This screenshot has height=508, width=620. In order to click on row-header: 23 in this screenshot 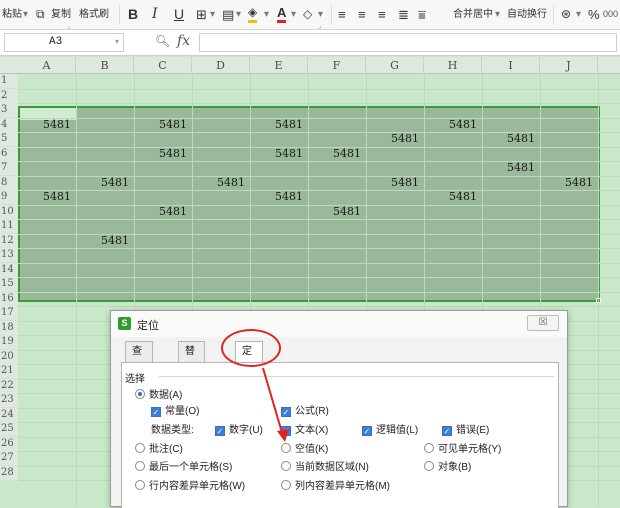, I will do `click(9, 400)`.